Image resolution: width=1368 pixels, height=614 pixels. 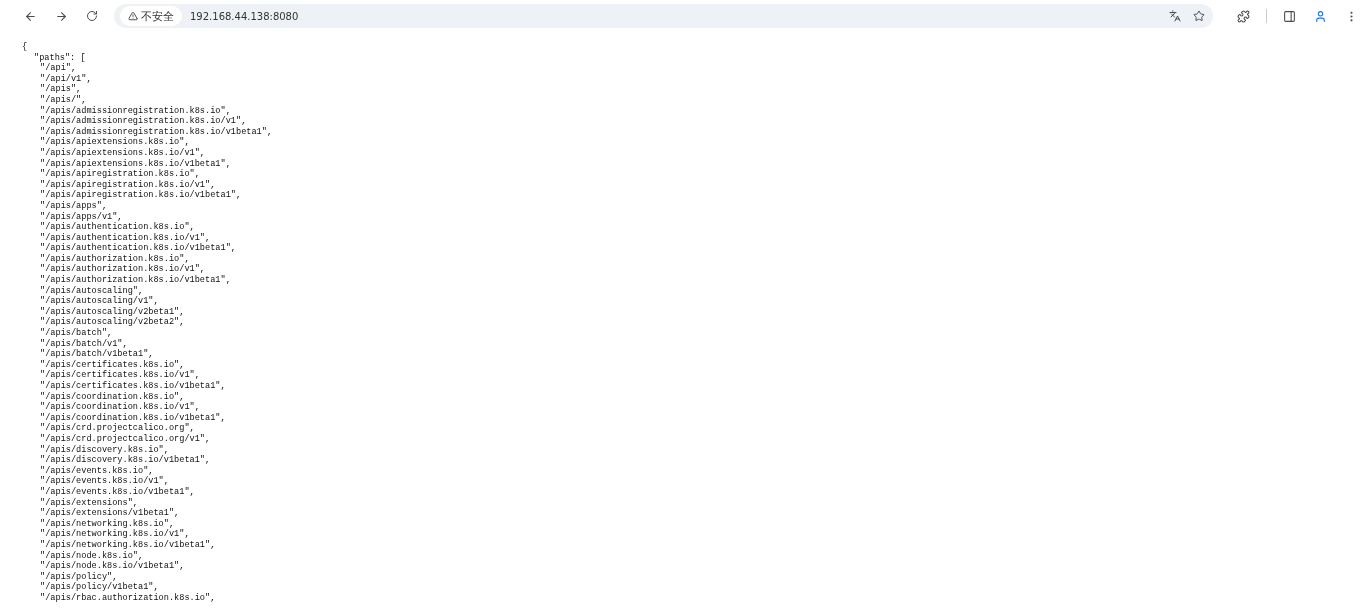 I want to click on code-line: "/apis/autoscaling",, so click(x=91, y=290).